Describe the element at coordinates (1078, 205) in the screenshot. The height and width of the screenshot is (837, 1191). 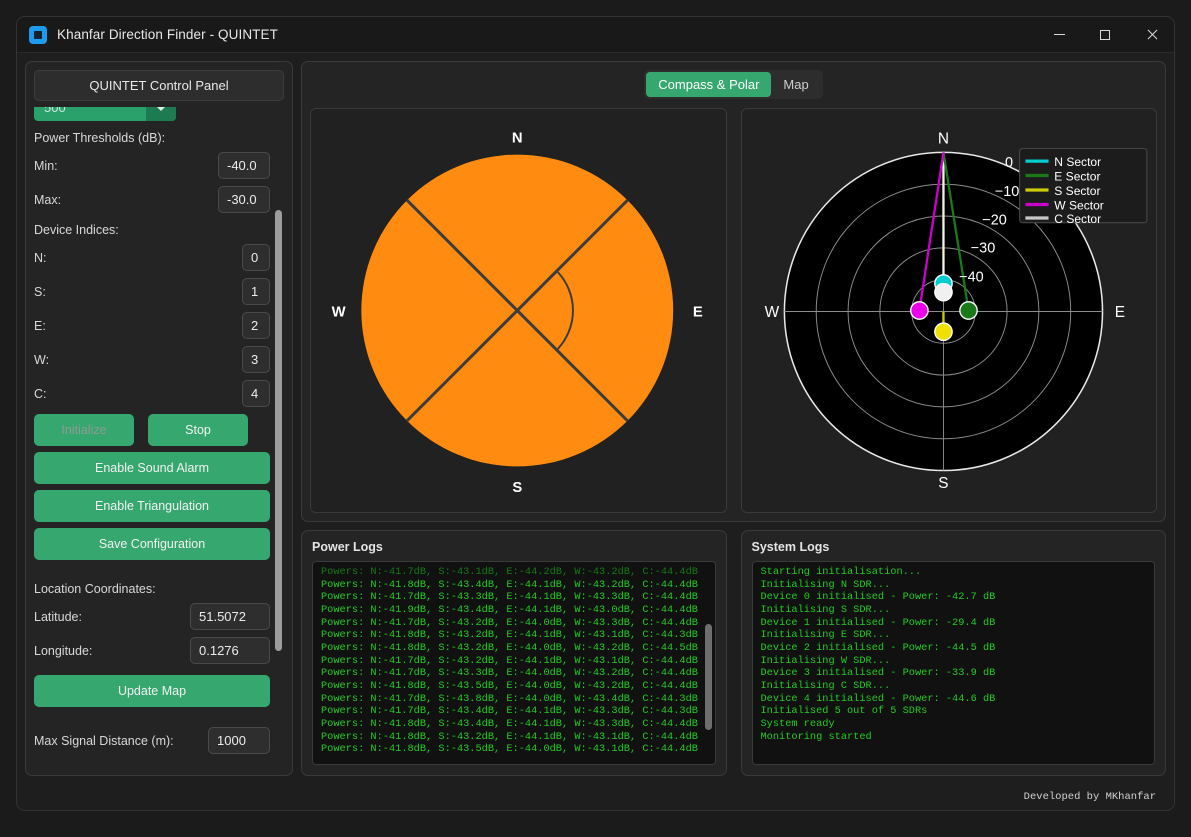
I see `legend-label-w-sector: W Sector` at that location.